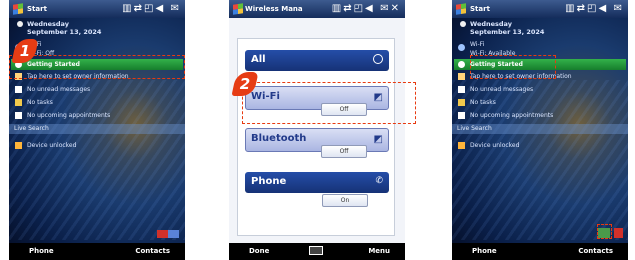  What do you see at coordinates (317, 182) in the screenshot?
I see `phone-section: Phone ✆` at bounding box center [317, 182].